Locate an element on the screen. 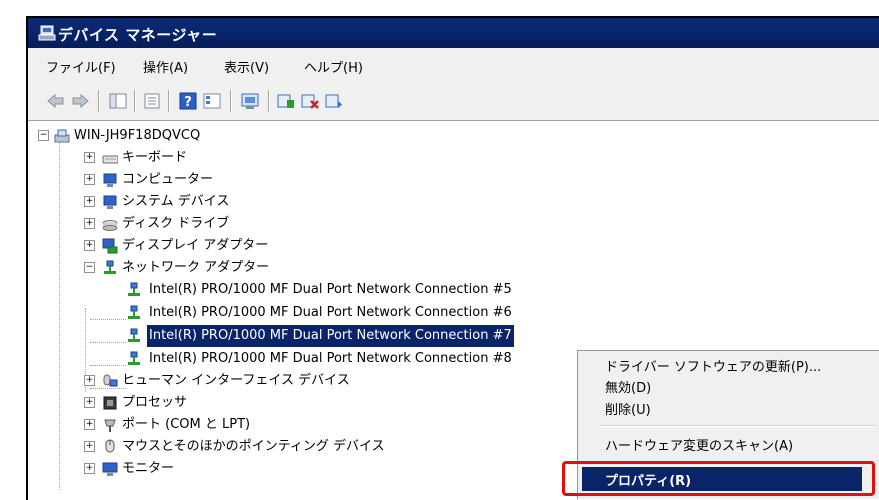 The image size is (879, 500). category-label: システム デバイス is located at coordinates (176, 201).